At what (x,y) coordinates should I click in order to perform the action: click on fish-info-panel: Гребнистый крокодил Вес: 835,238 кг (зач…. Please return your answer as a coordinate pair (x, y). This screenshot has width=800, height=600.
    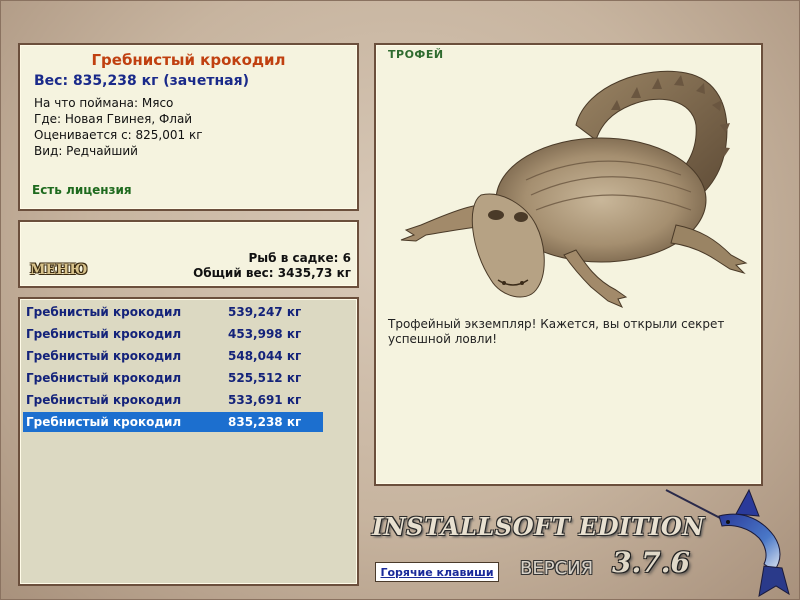
    Looking at the image, I should click on (188, 127).